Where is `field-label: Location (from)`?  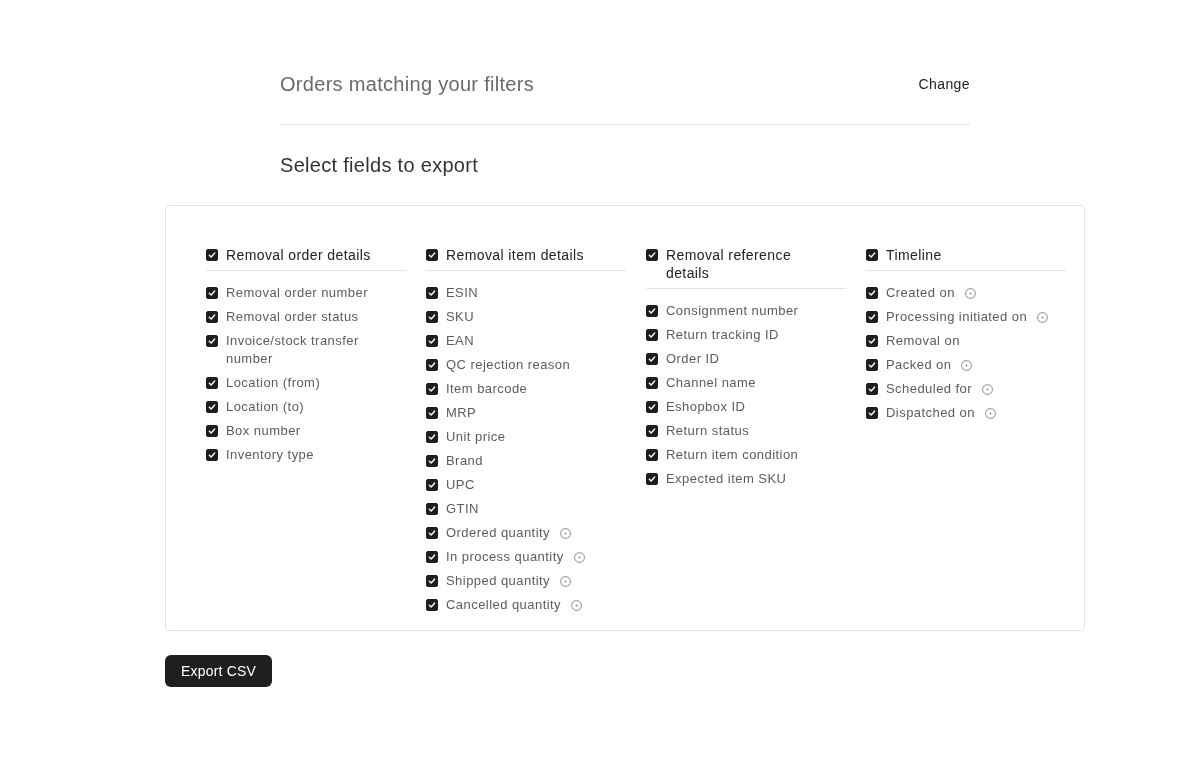
field-label: Location (from) is located at coordinates (273, 383).